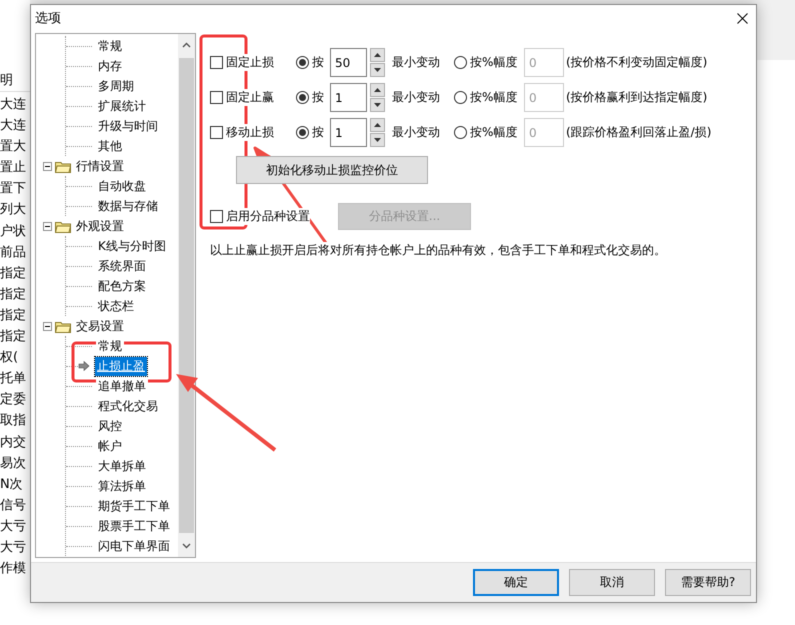  I want to click on list-row-text: 内交, so click(13, 443).